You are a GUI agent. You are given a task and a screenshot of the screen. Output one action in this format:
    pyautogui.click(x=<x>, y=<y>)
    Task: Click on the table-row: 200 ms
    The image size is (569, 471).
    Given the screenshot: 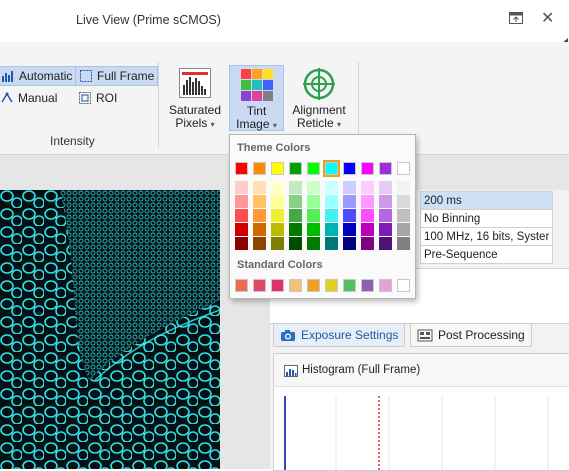 What is the action you would take?
    pyautogui.click(x=486, y=200)
    